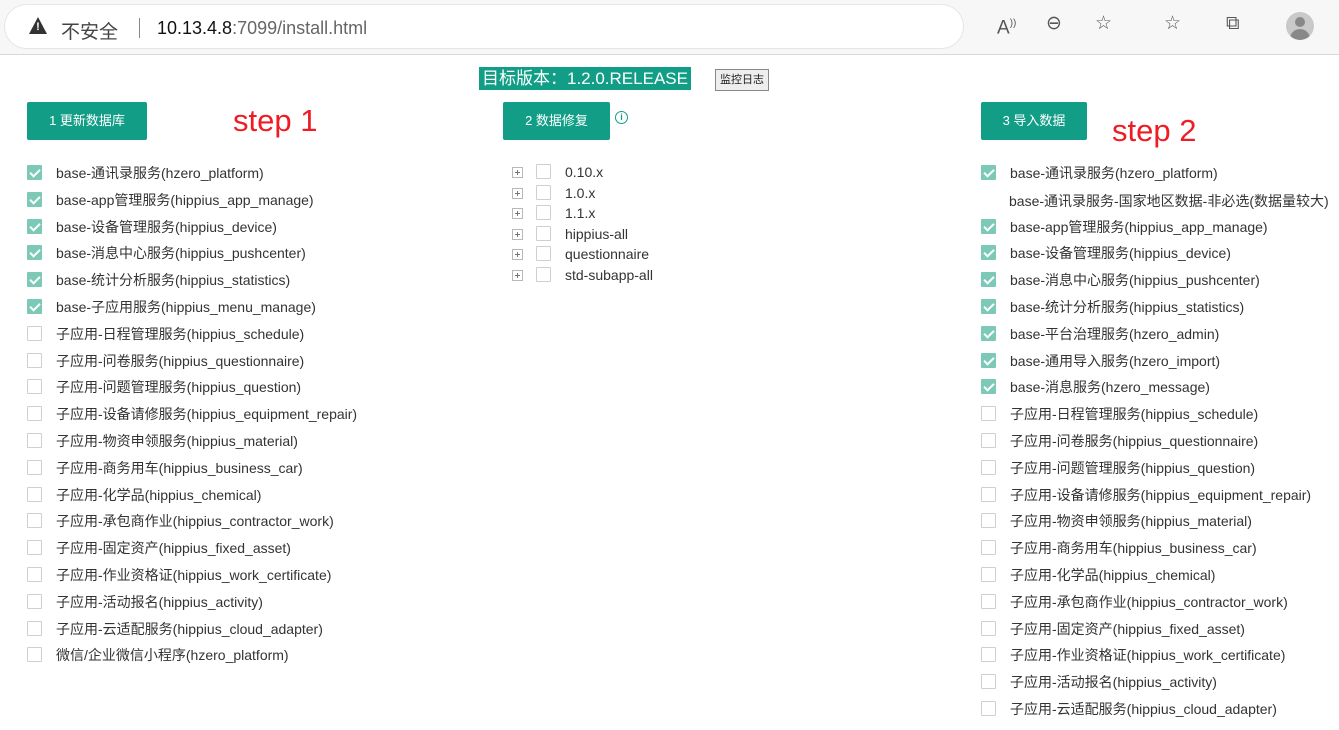  What do you see at coordinates (621, 117) in the screenshot?
I see `info-icon: i` at bounding box center [621, 117].